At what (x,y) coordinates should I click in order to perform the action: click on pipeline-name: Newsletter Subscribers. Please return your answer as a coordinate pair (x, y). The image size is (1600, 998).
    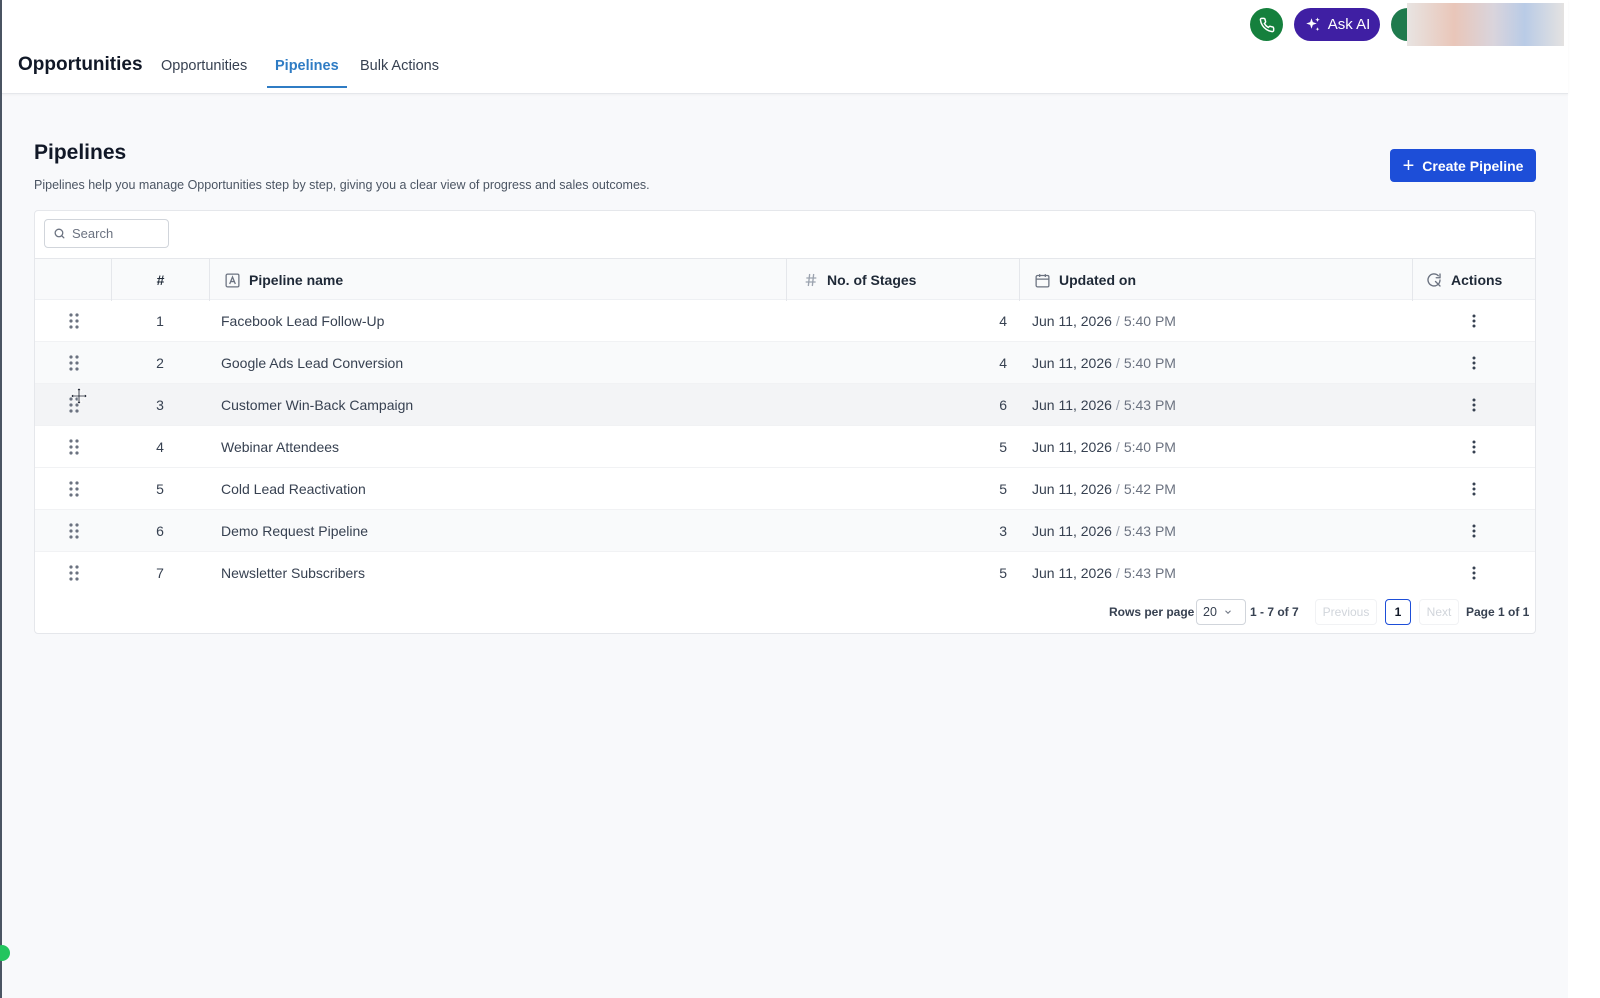
    Looking at the image, I should click on (293, 573).